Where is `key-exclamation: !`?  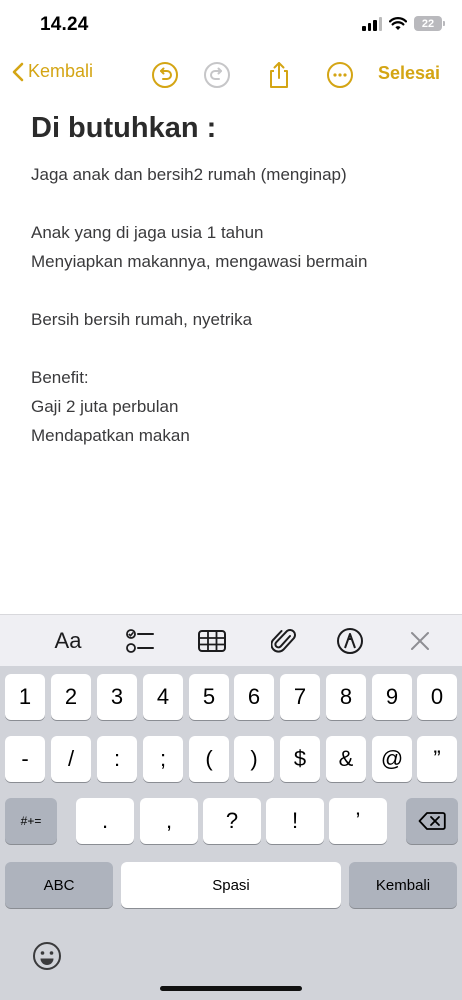
key-exclamation: ! is located at coordinates (295, 821).